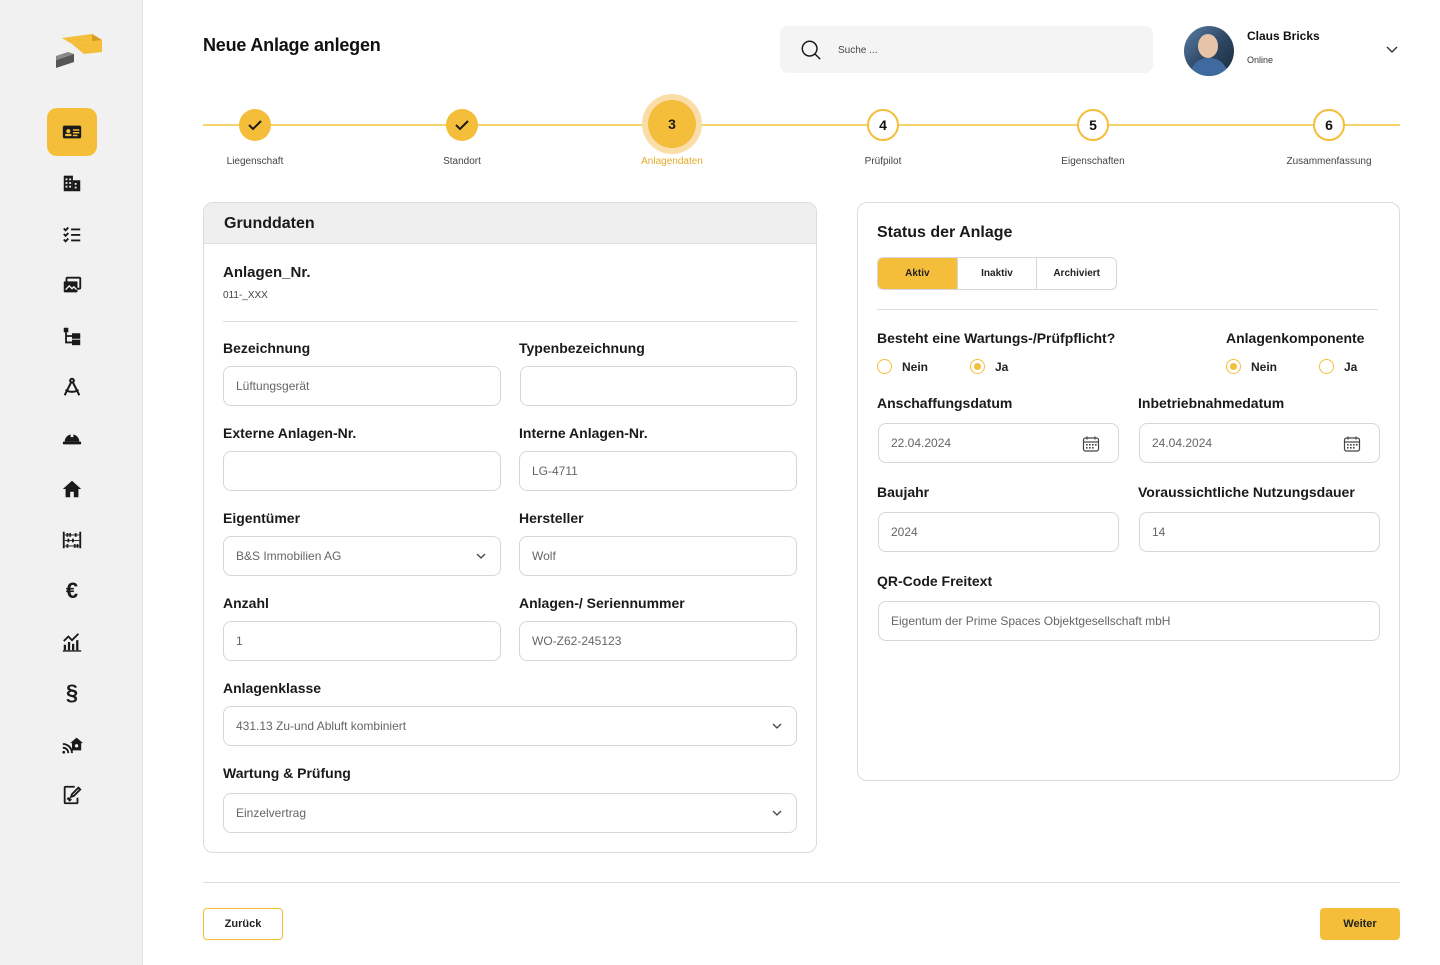  I want to click on nav-hard-hat, so click(72, 438).